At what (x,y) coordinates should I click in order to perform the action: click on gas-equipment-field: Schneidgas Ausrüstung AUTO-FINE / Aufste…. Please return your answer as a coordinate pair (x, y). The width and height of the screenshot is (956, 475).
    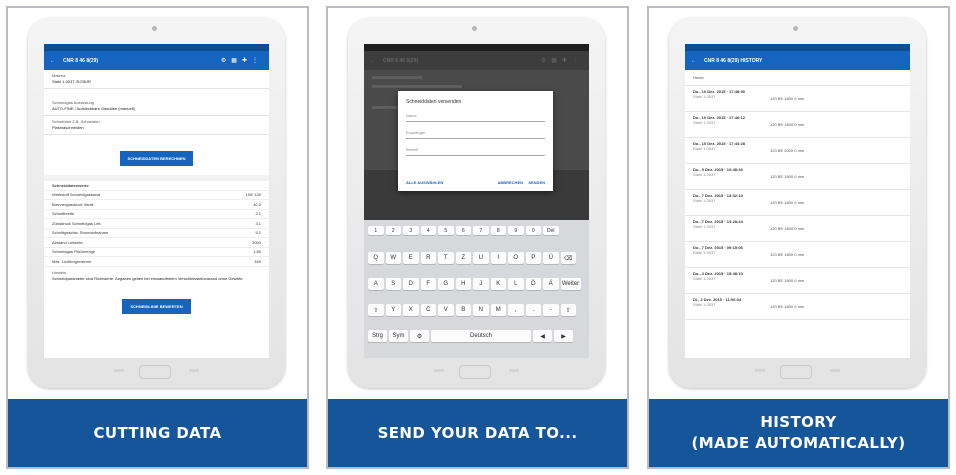
    Looking at the image, I should click on (156, 106).